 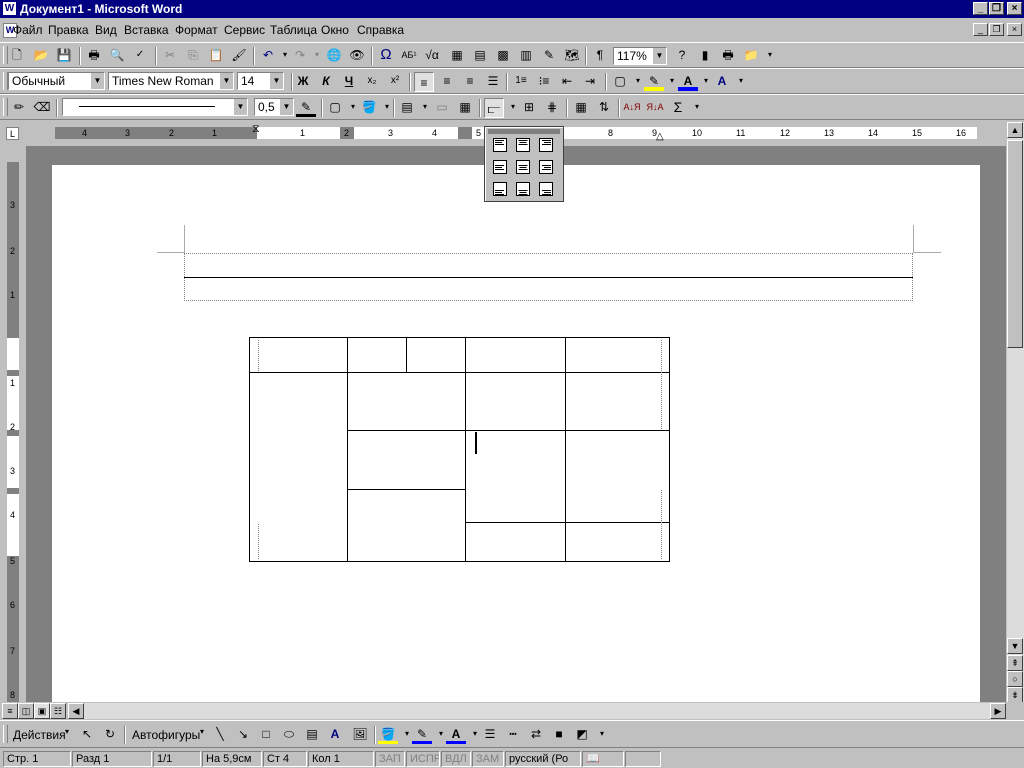 What do you see at coordinates (12, 133) in the screenshot?
I see `tab-selector-icon: L` at bounding box center [12, 133].